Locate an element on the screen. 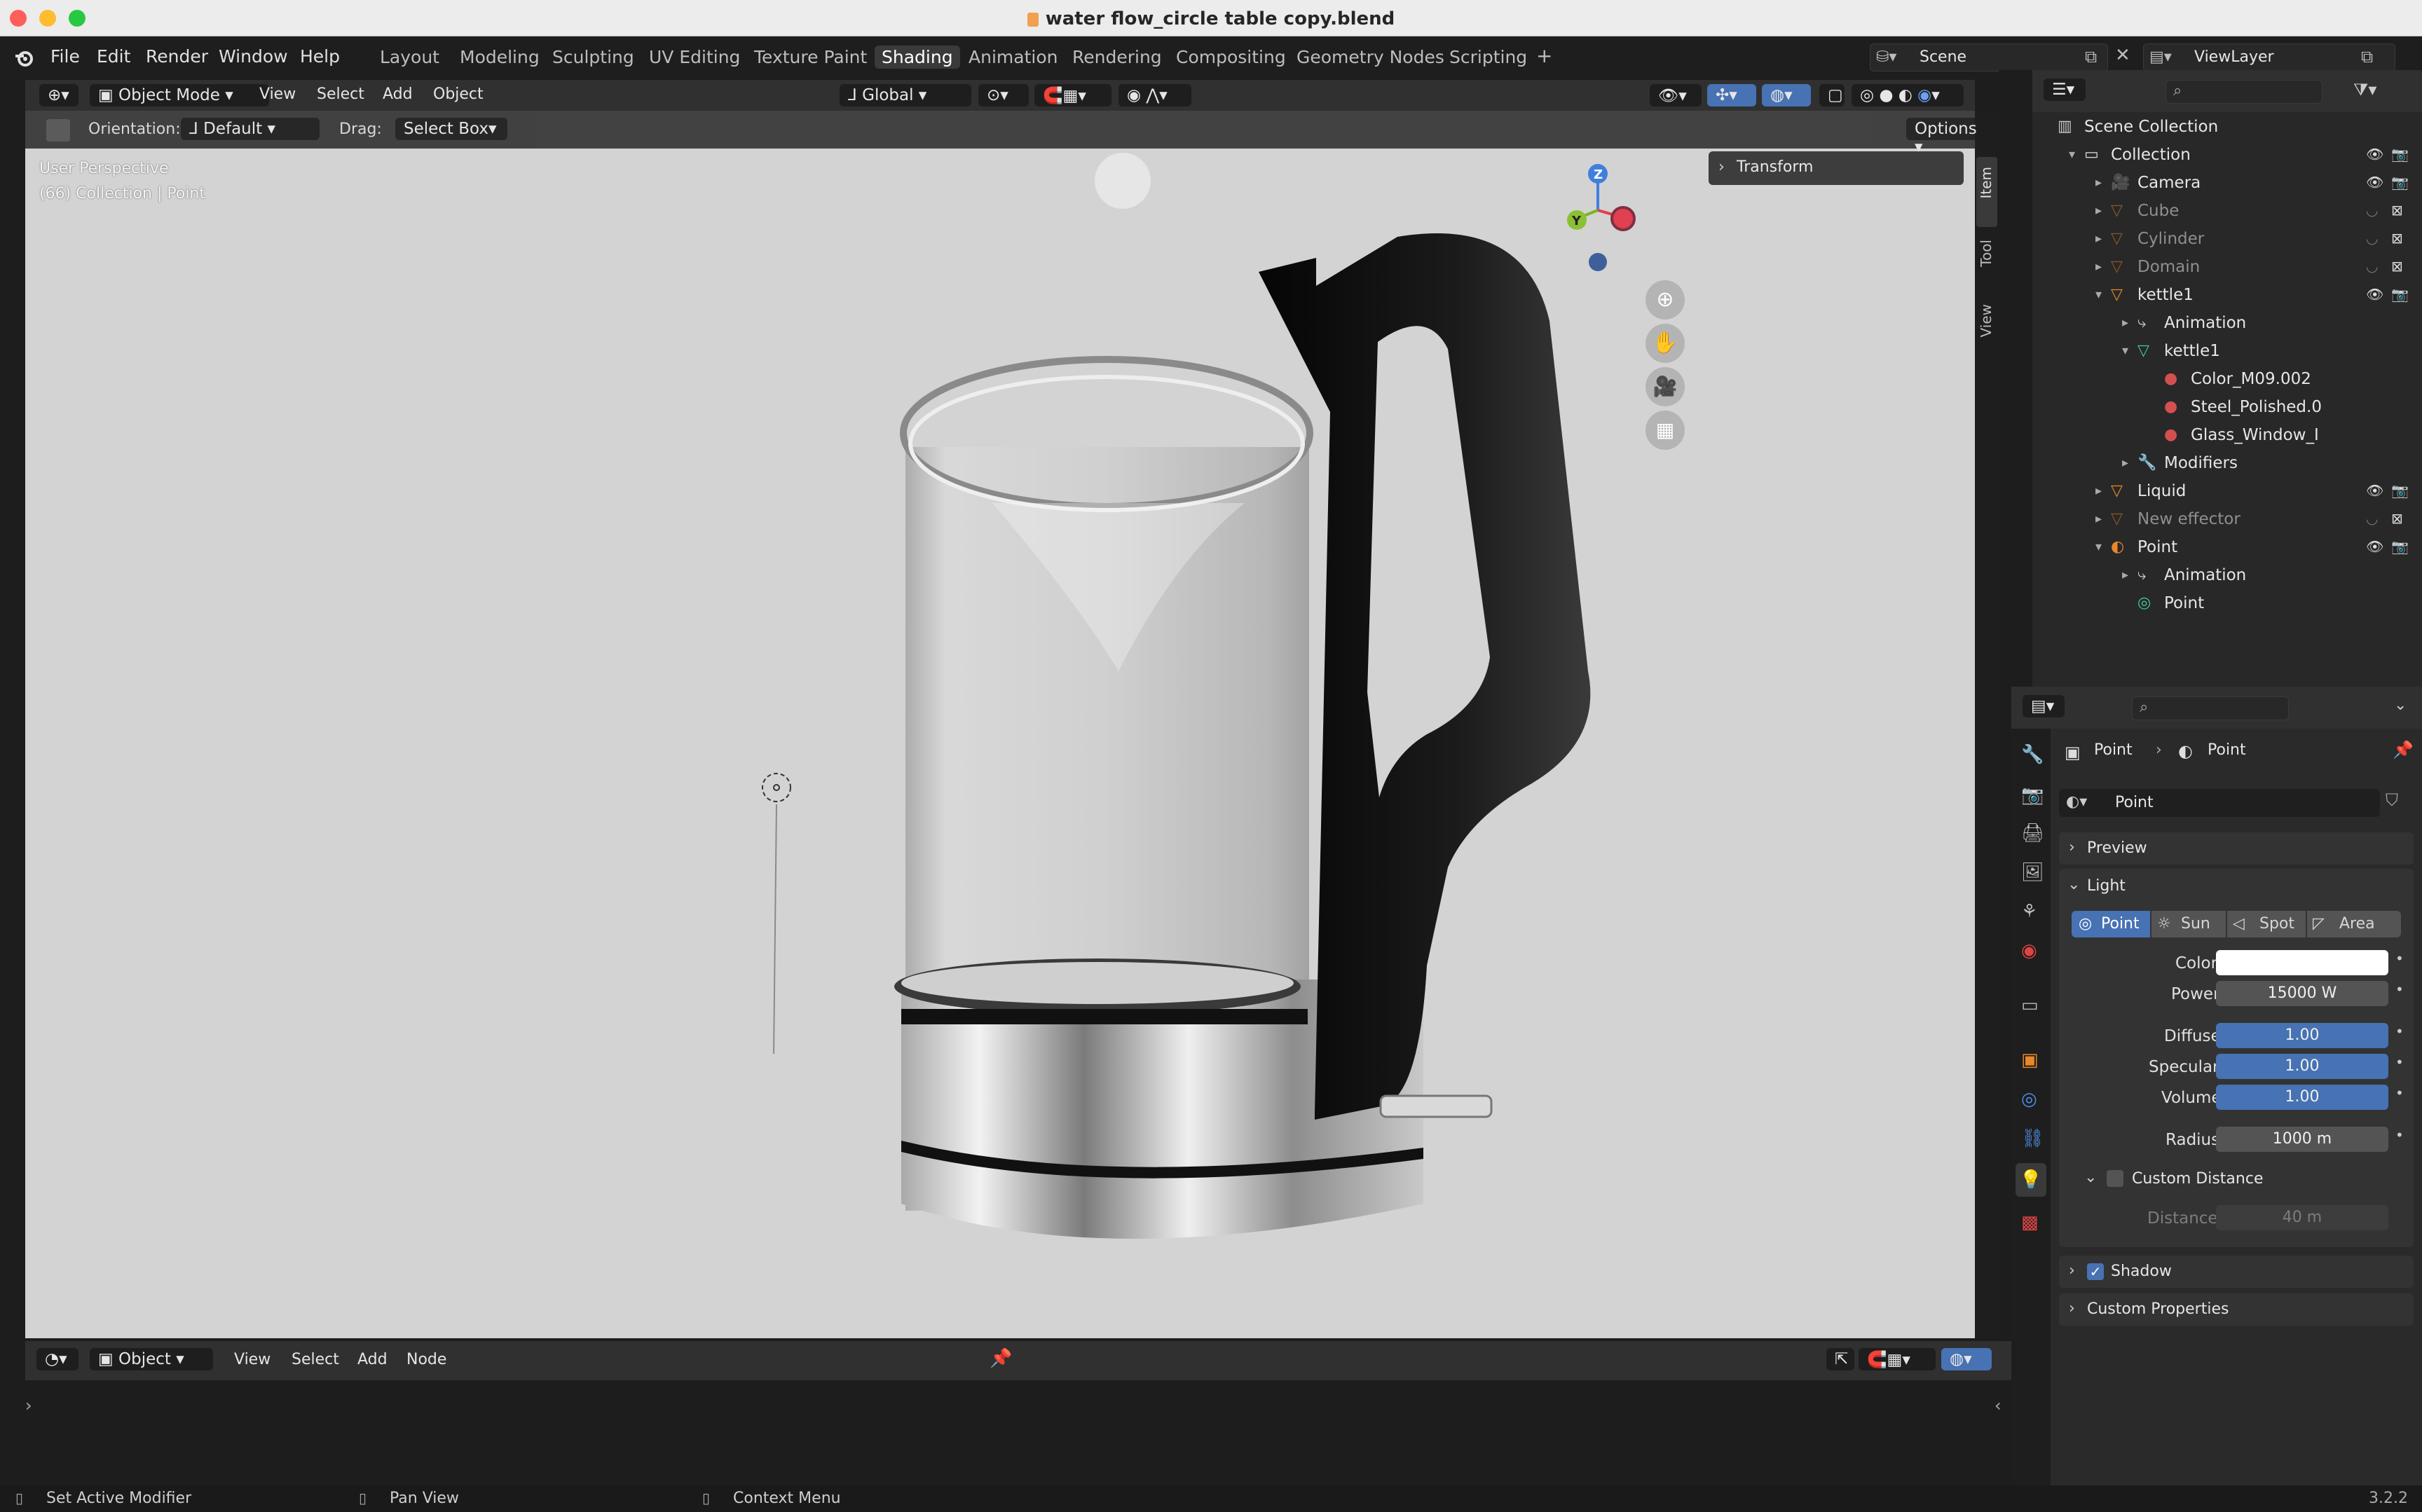  solid-icon: ● is located at coordinates (1886, 95).